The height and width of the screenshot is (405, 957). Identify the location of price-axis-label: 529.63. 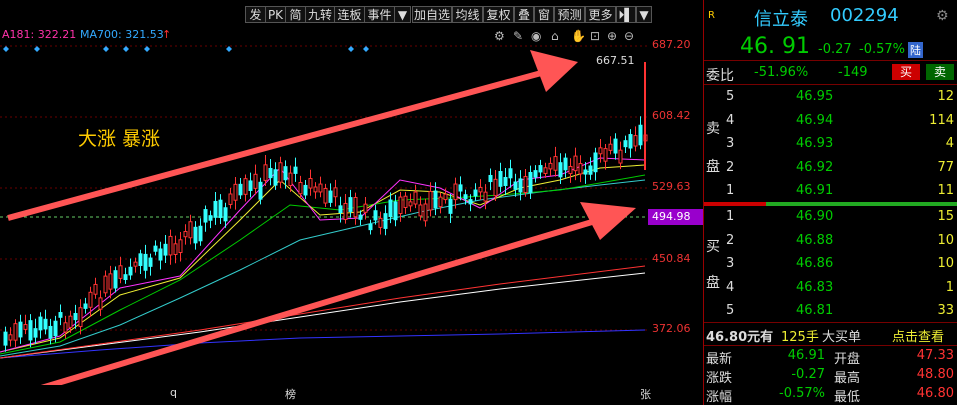
(671, 186).